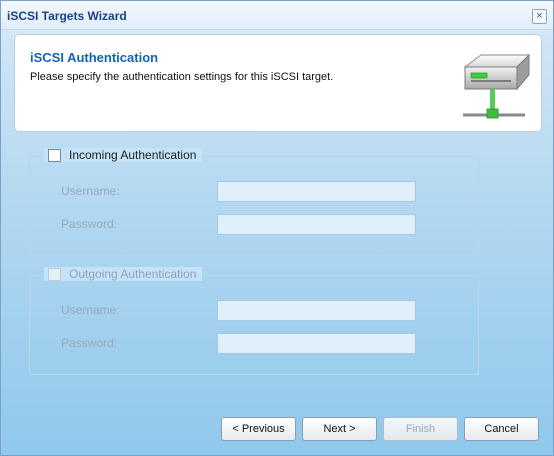  I want to click on page-title: iSCSI Authentication, so click(94, 57).